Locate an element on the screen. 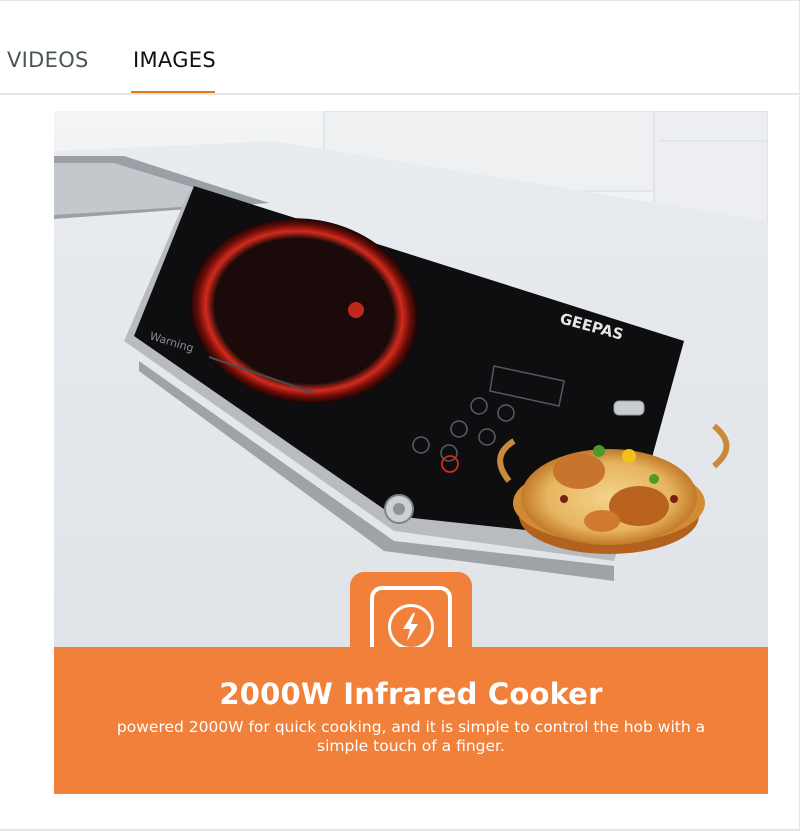  tab-videos: VIDEOS is located at coordinates (48, 71).